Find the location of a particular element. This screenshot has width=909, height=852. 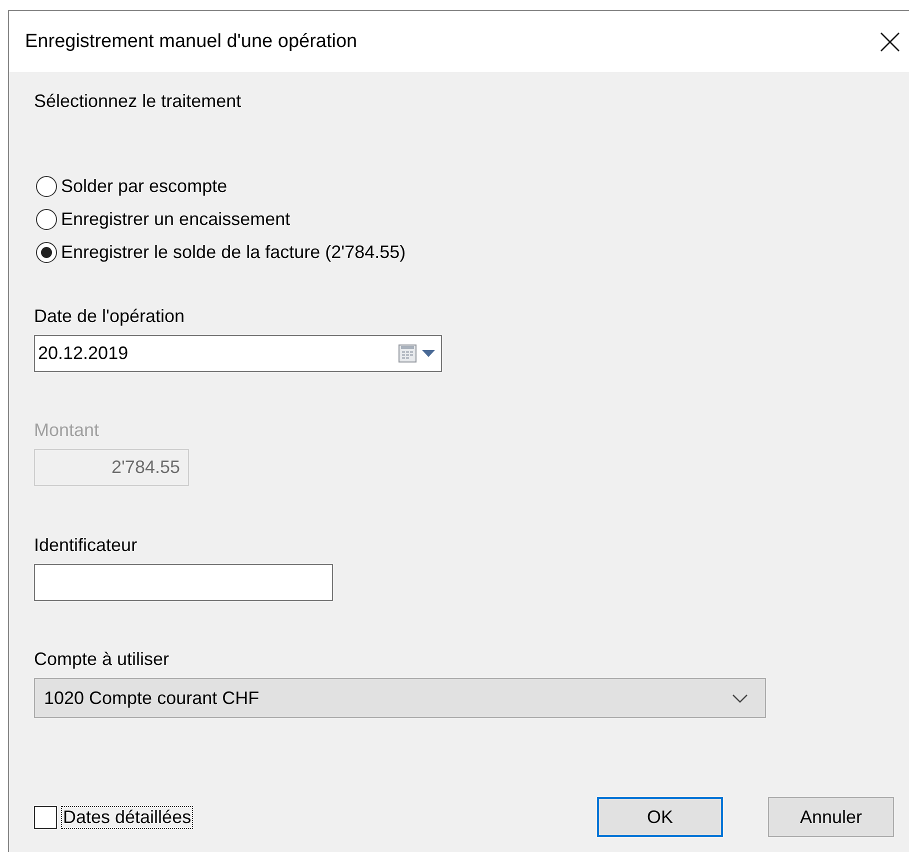

field-label: Montant is located at coordinates (67, 430).